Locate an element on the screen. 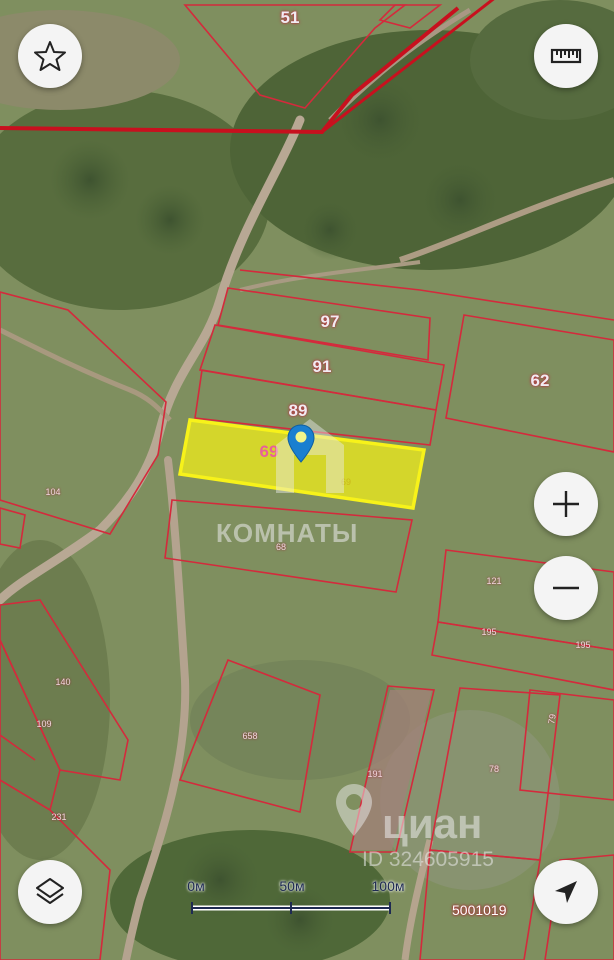  plus-icon is located at coordinates (566, 504).